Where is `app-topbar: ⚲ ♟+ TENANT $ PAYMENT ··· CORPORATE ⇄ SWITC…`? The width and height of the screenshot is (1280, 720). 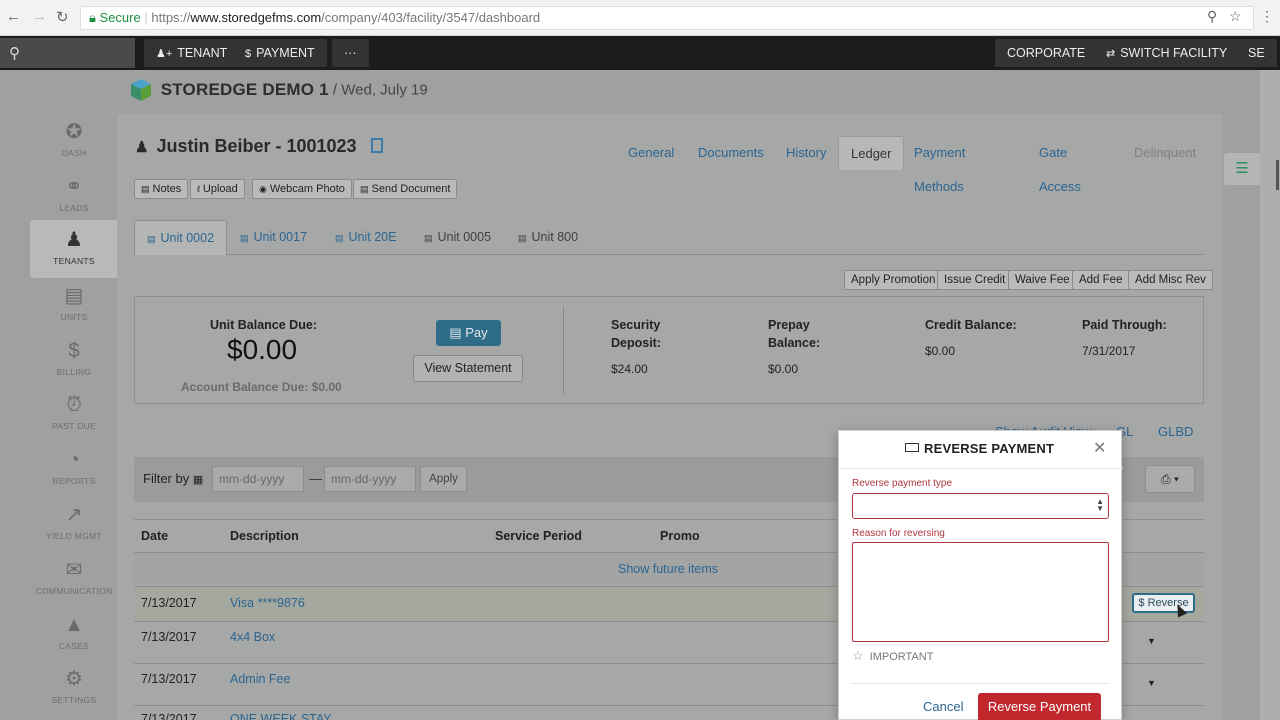
app-topbar: ⚲ ♟+ TENANT $ PAYMENT ··· CORPORATE ⇄ SWITC… is located at coordinates (640, 53).